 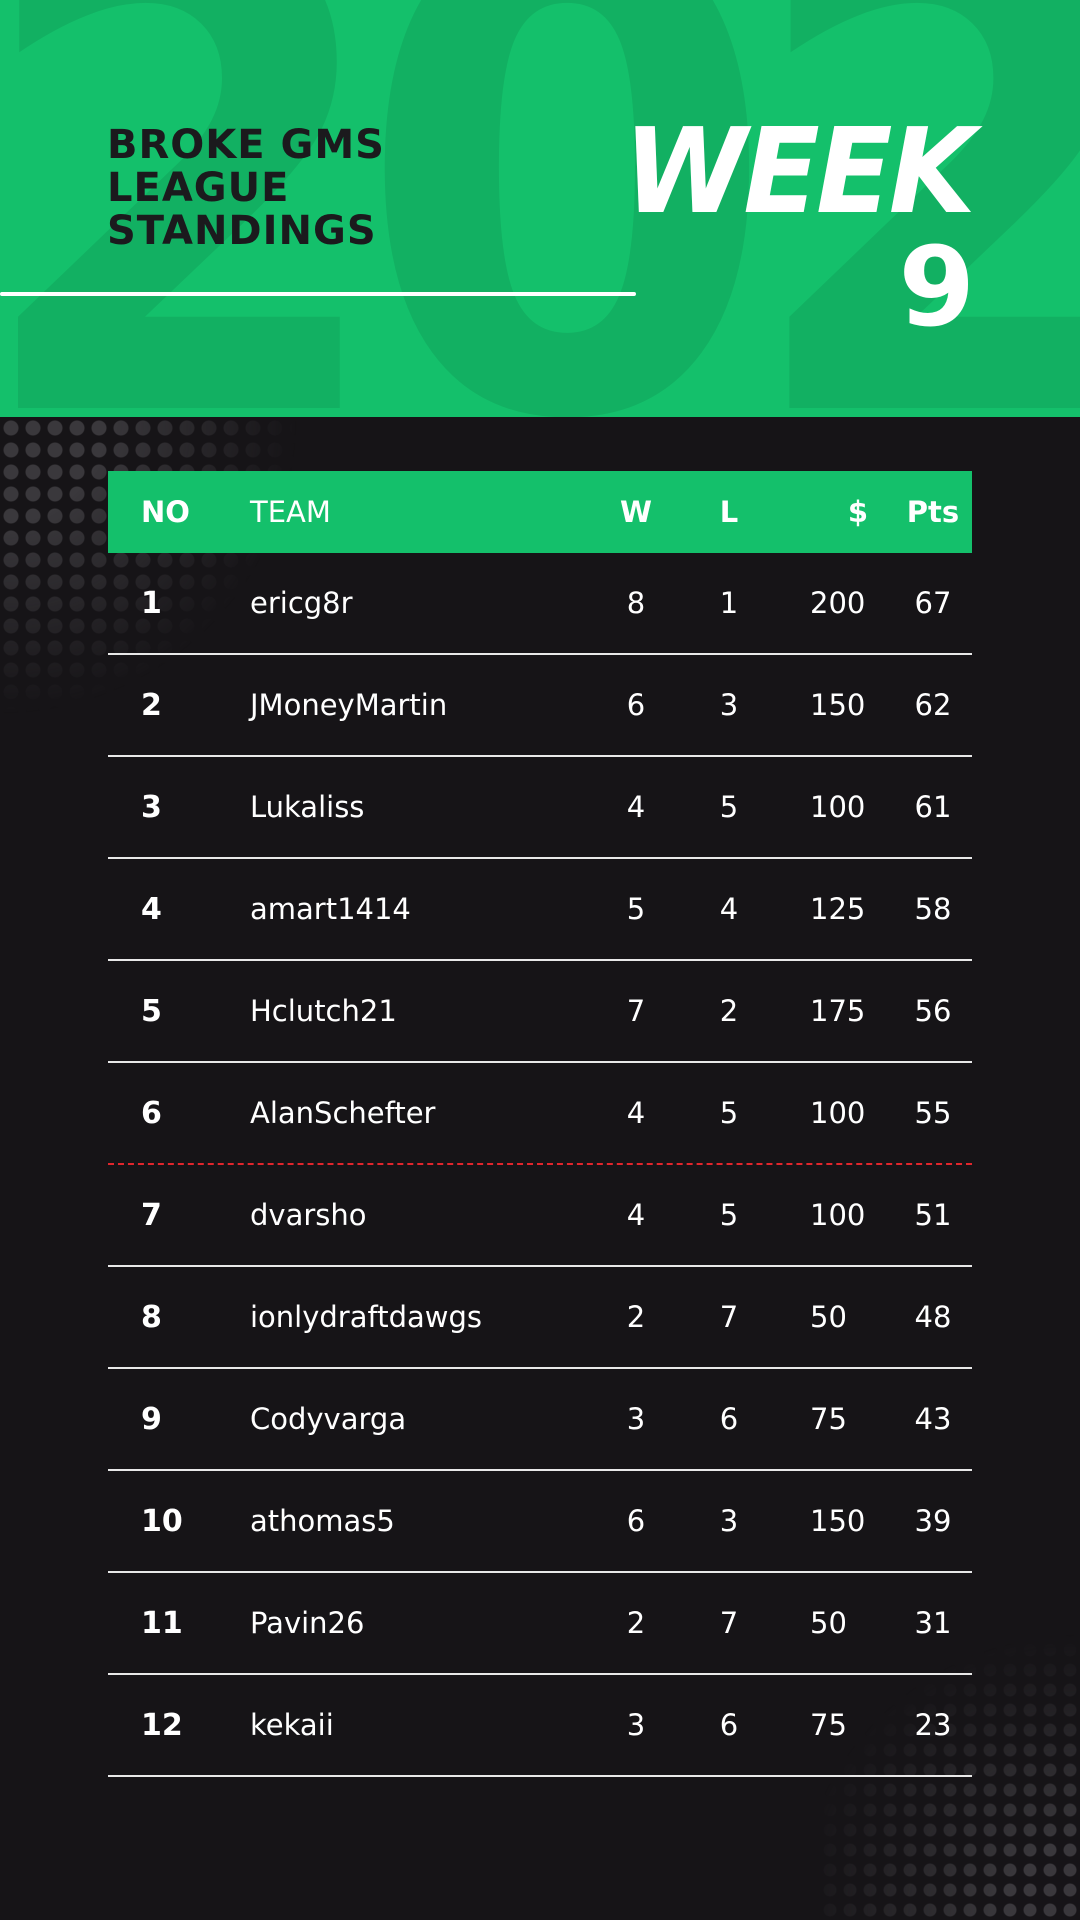 What do you see at coordinates (318, 294) in the screenshot?
I see `title-divider` at bounding box center [318, 294].